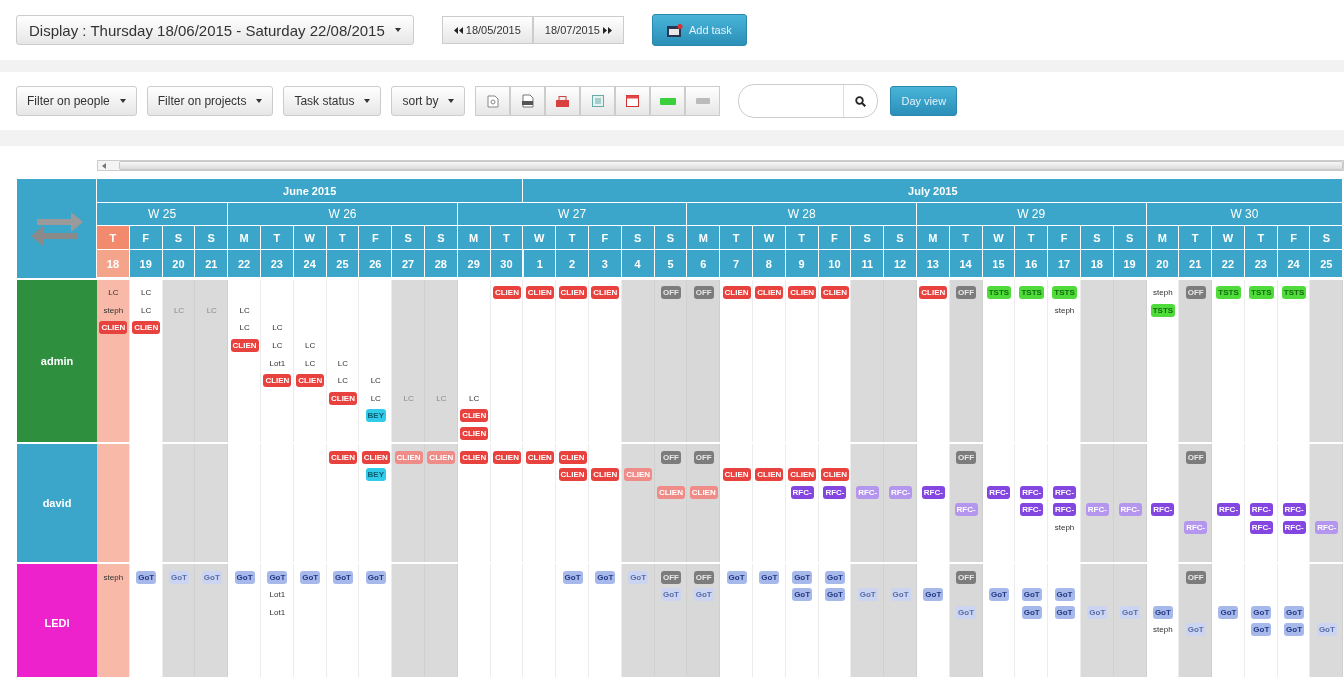 This screenshot has width=1344, height=677. I want to click on weekday-header: W, so click(1228, 238).